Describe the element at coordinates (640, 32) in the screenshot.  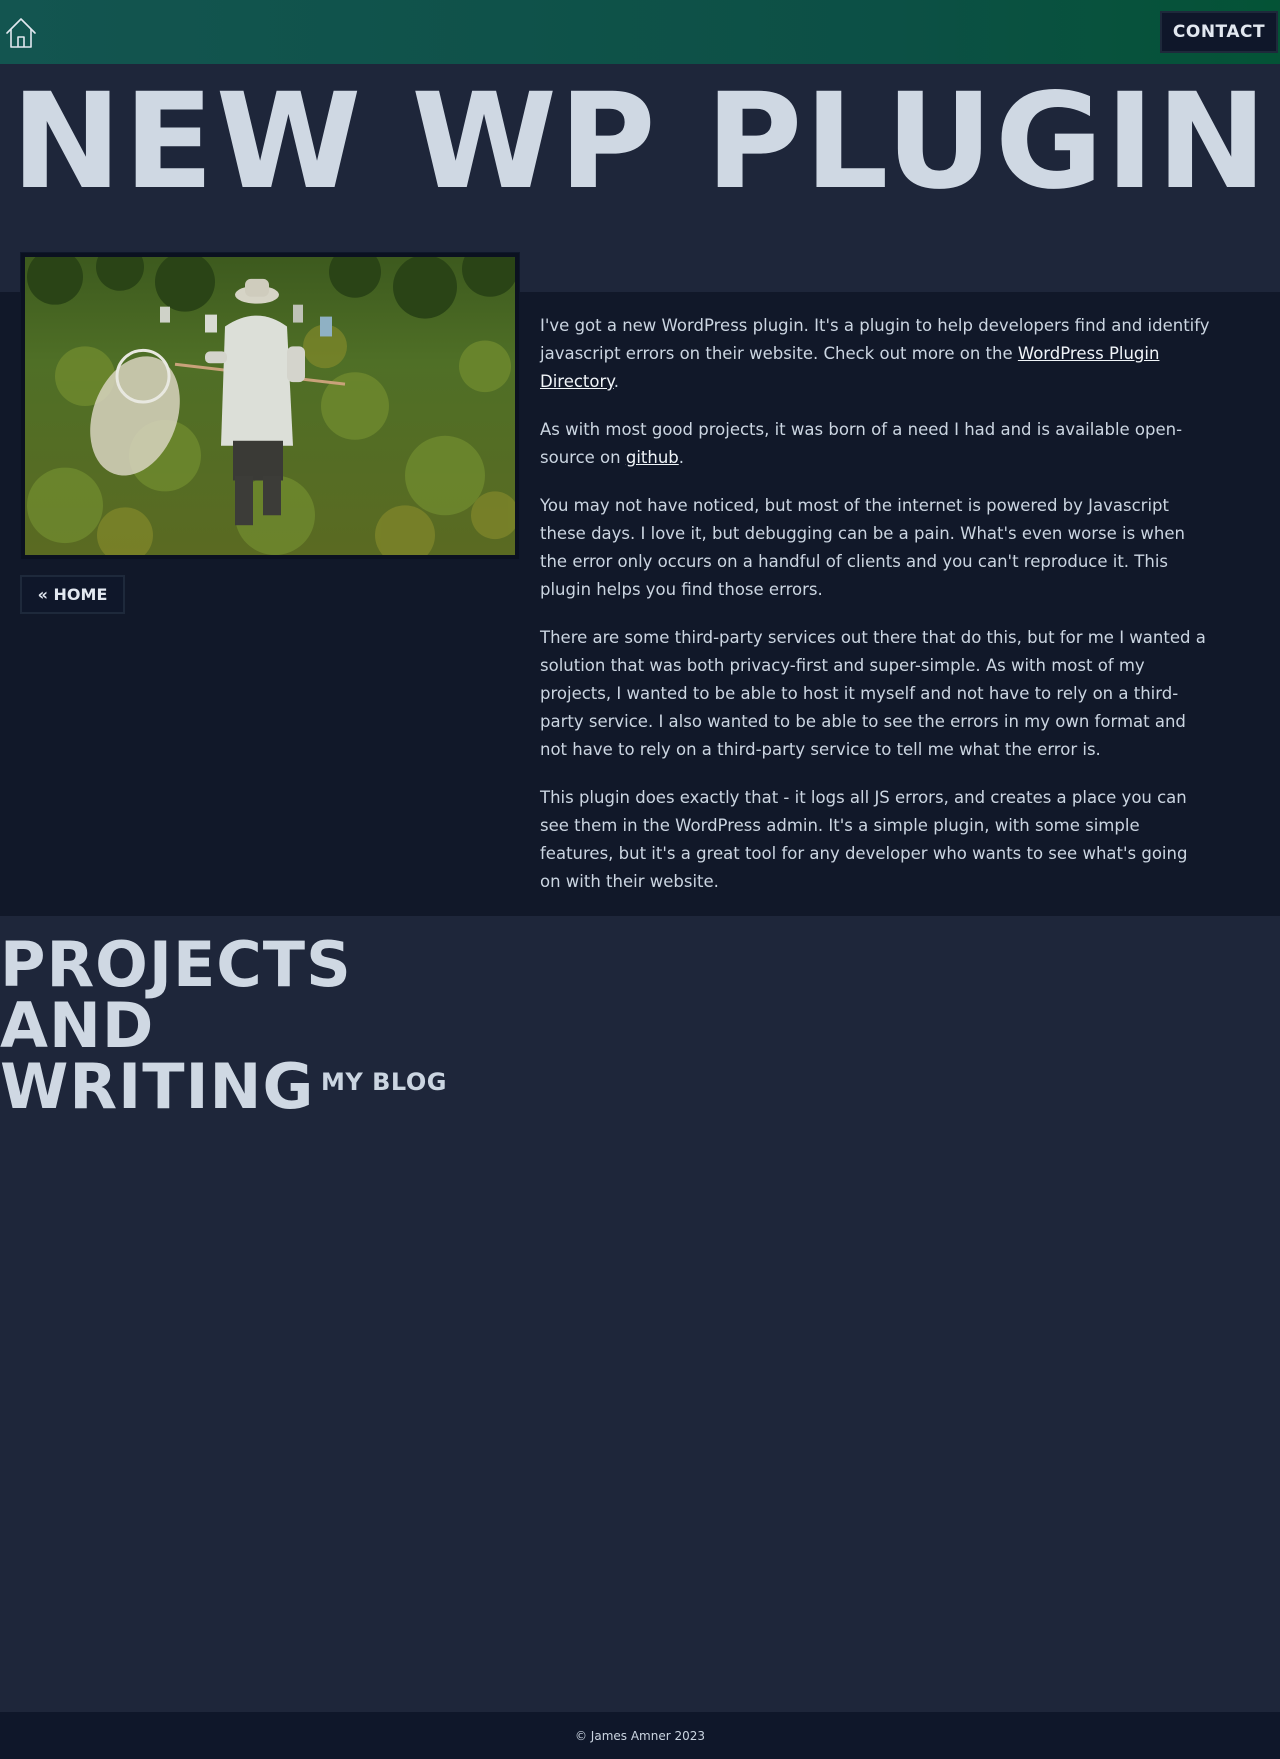
I see `top-navigation-bar: CONTACT` at that location.